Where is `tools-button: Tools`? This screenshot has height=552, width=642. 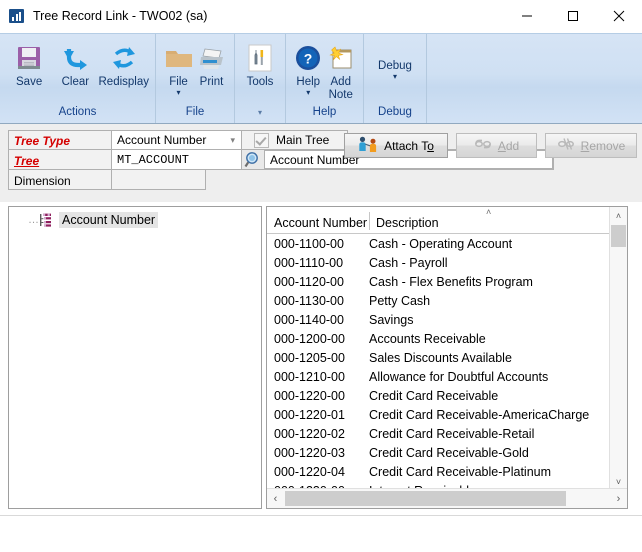
tools-button: Tools is located at coordinates (260, 63).